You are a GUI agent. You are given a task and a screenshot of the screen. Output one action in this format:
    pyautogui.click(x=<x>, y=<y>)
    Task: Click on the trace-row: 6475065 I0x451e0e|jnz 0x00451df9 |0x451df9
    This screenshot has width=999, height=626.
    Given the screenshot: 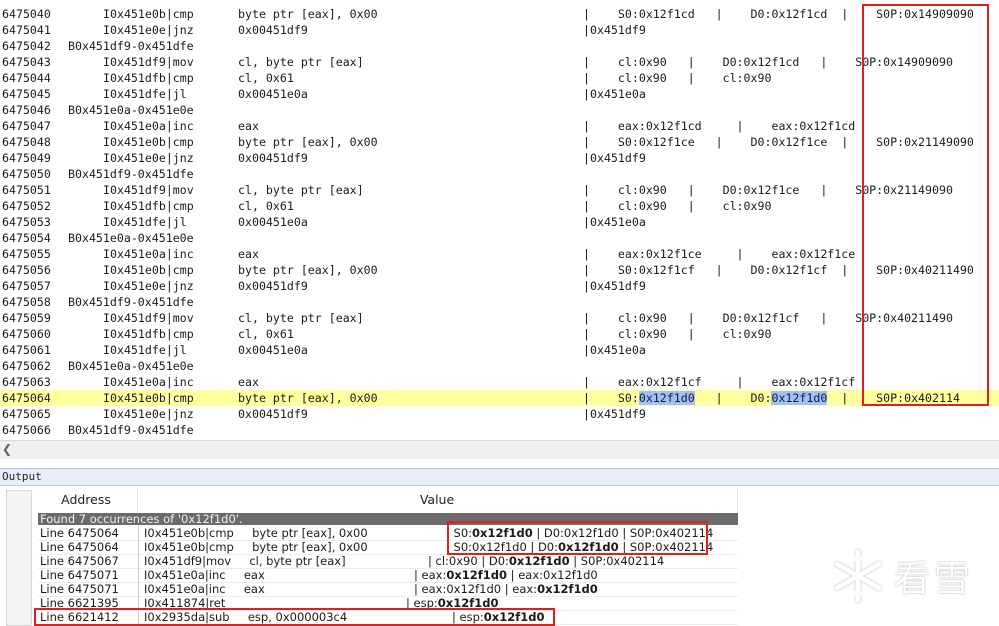 What is the action you would take?
    pyautogui.click(x=499, y=414)
    